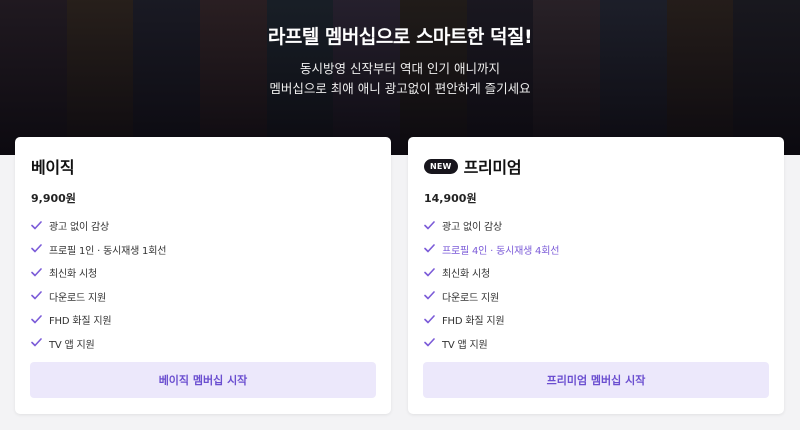 The image size is (800, 430). What do you see at coordinates (400, 37) in the screenshot?
I see `hero-title: 라프텔 멤버십으로 스마트한 덕질!` at bounding box center [400, 37].